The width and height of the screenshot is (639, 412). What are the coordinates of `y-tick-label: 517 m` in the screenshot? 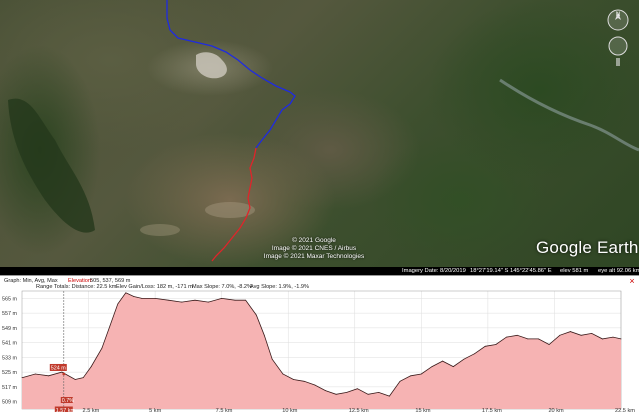 It's located at (9, 388).